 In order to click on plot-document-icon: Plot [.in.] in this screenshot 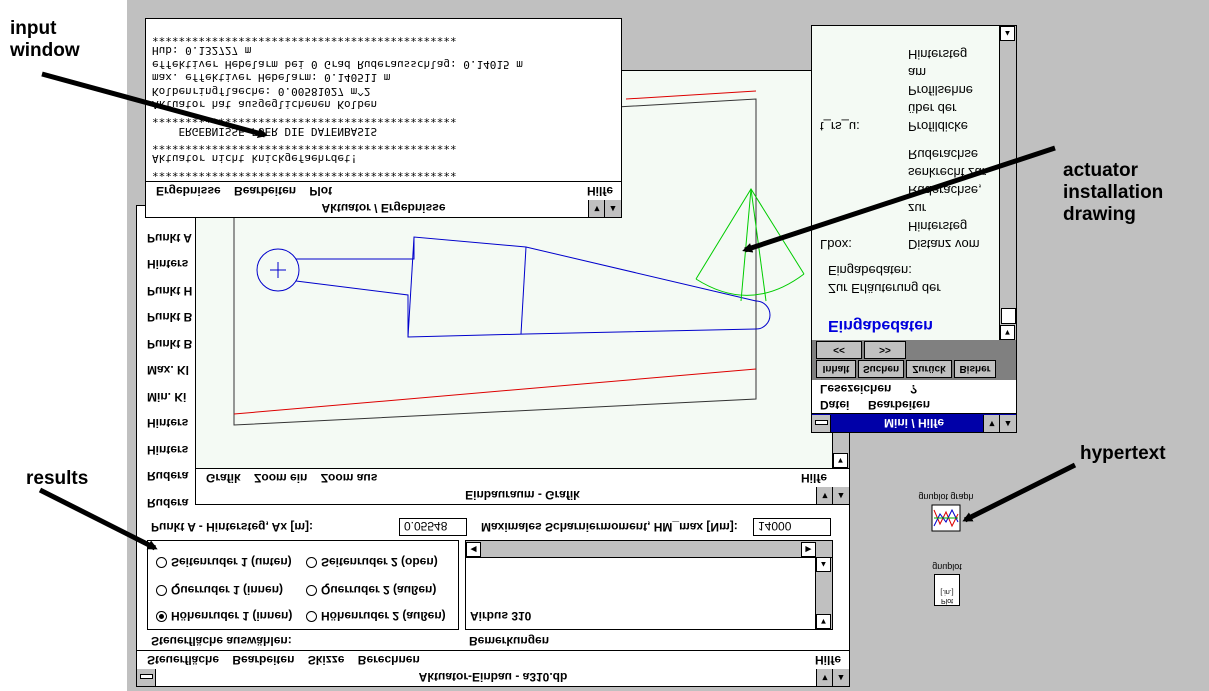, I will do `click(947, 590)`.